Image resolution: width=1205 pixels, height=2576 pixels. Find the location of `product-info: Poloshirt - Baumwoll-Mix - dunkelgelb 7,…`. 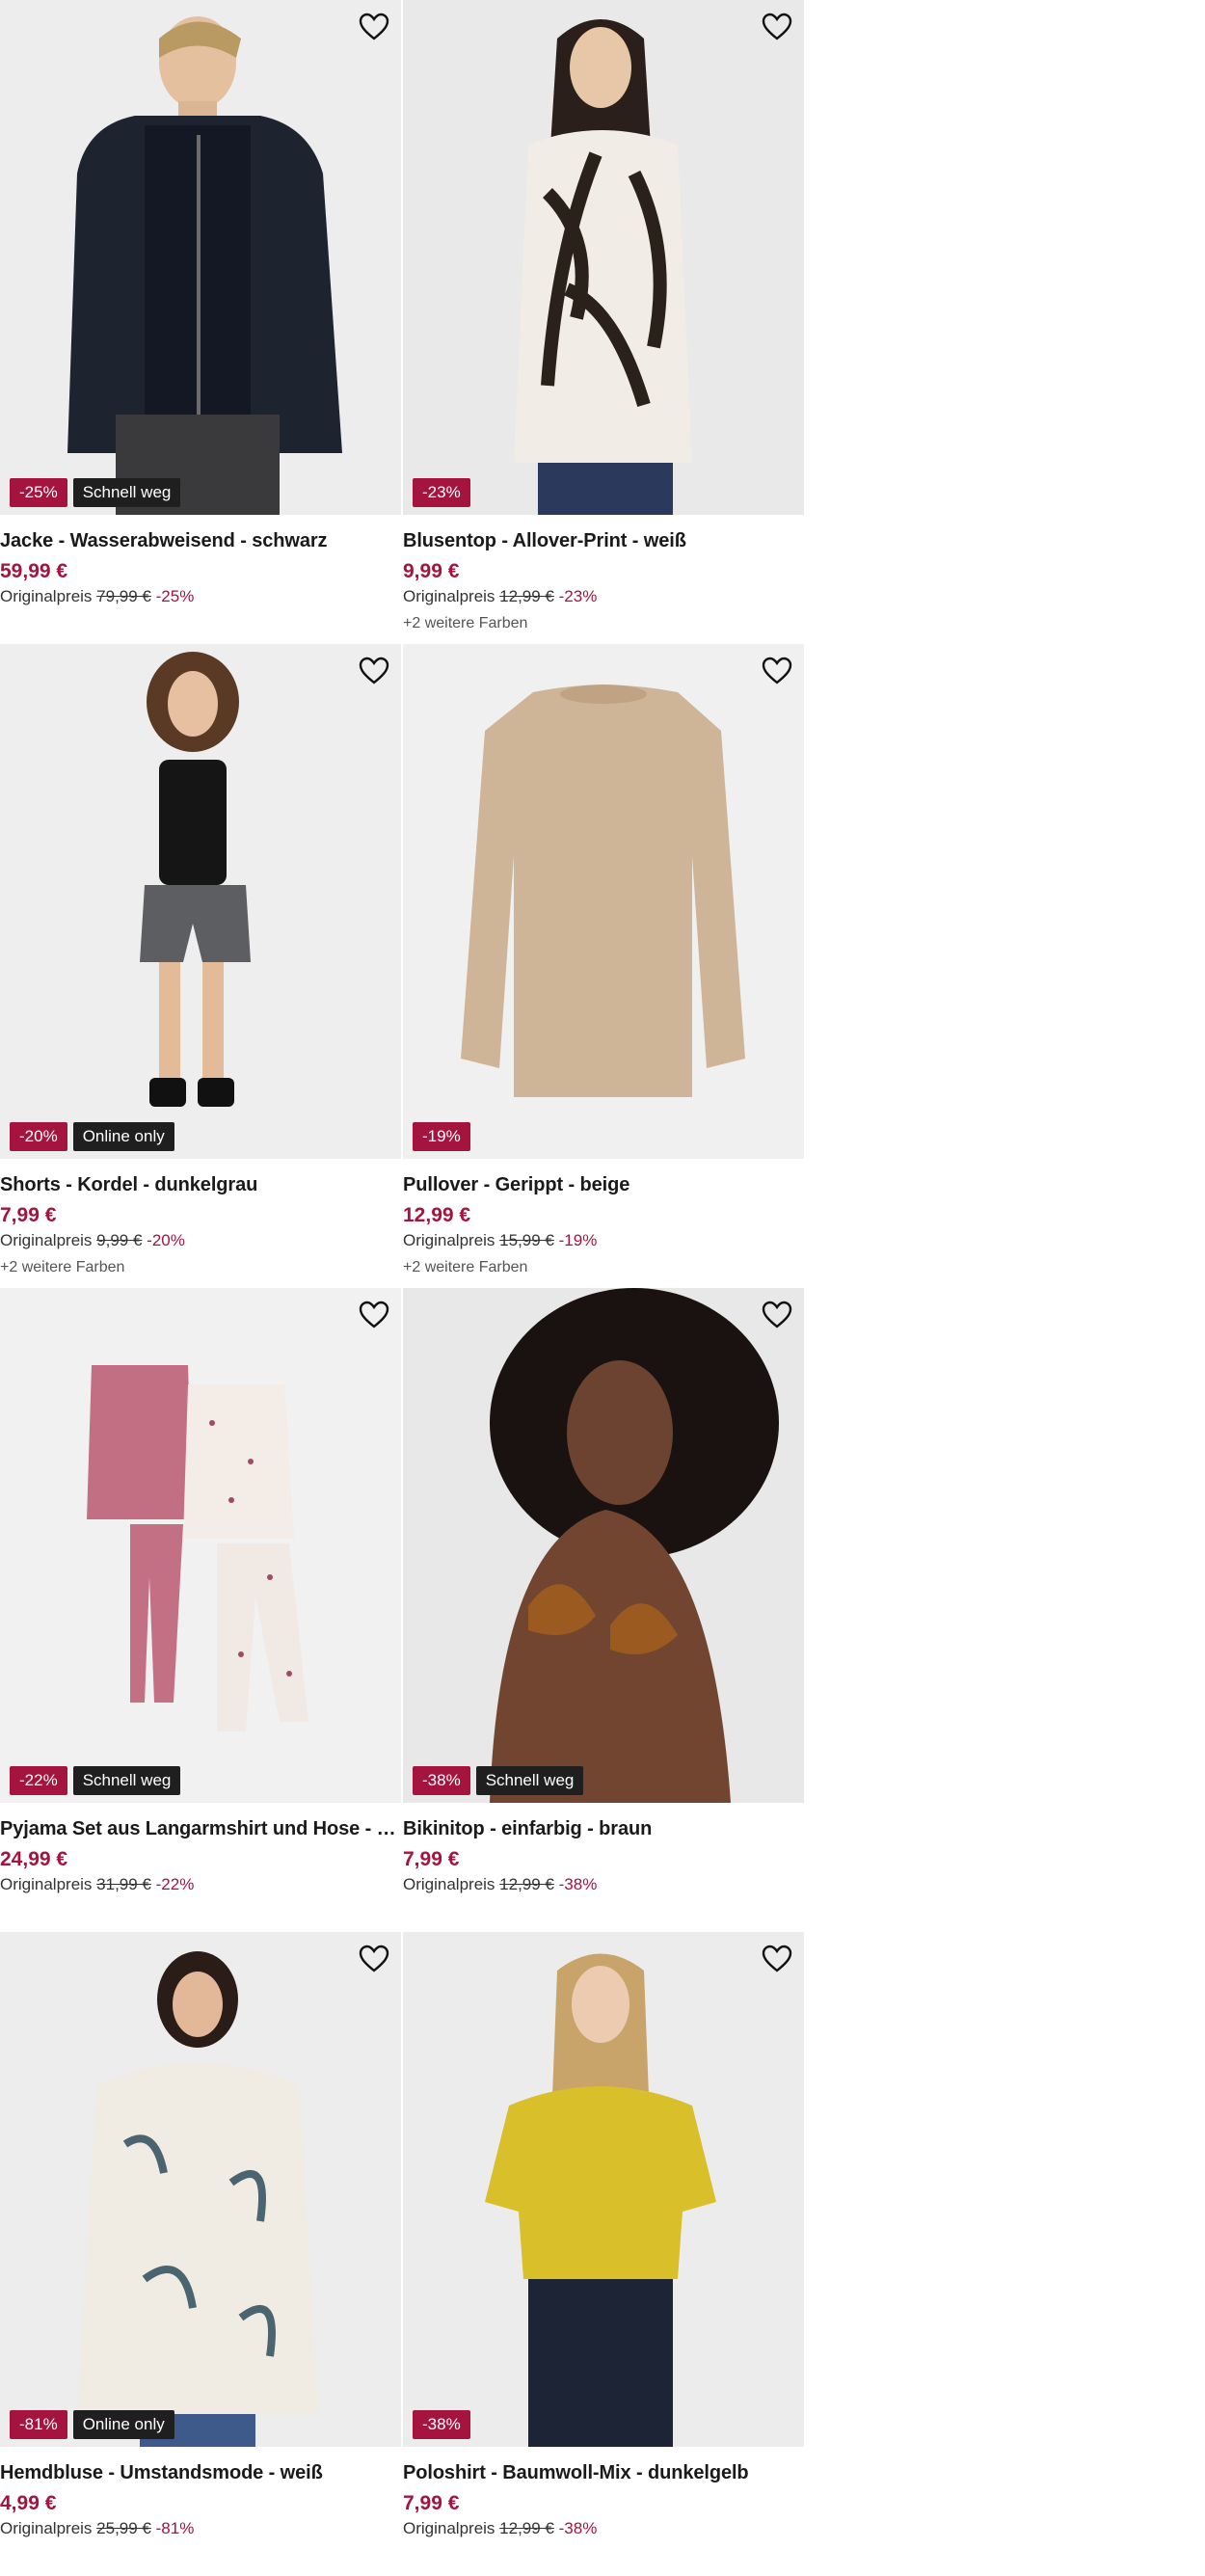

product-info: Poloshirt - Baumwoll-Mix - dunkelgelb 7,… is located at coordinates (604, 2493).